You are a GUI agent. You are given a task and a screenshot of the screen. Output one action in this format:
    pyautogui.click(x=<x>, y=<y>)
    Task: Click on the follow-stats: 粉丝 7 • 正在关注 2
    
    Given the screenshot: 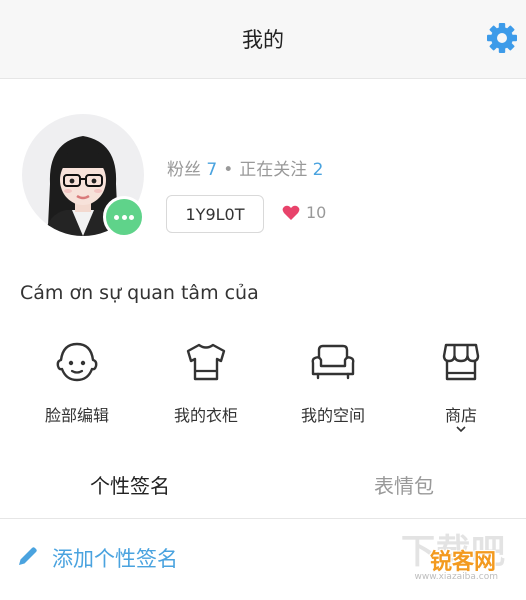 What is the action you would take?
    pyautogui.click(x=245, y=167)
    